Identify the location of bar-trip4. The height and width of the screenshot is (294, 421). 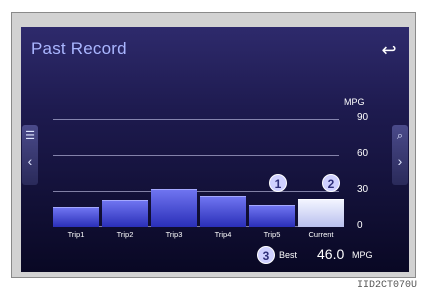
(223, 211).